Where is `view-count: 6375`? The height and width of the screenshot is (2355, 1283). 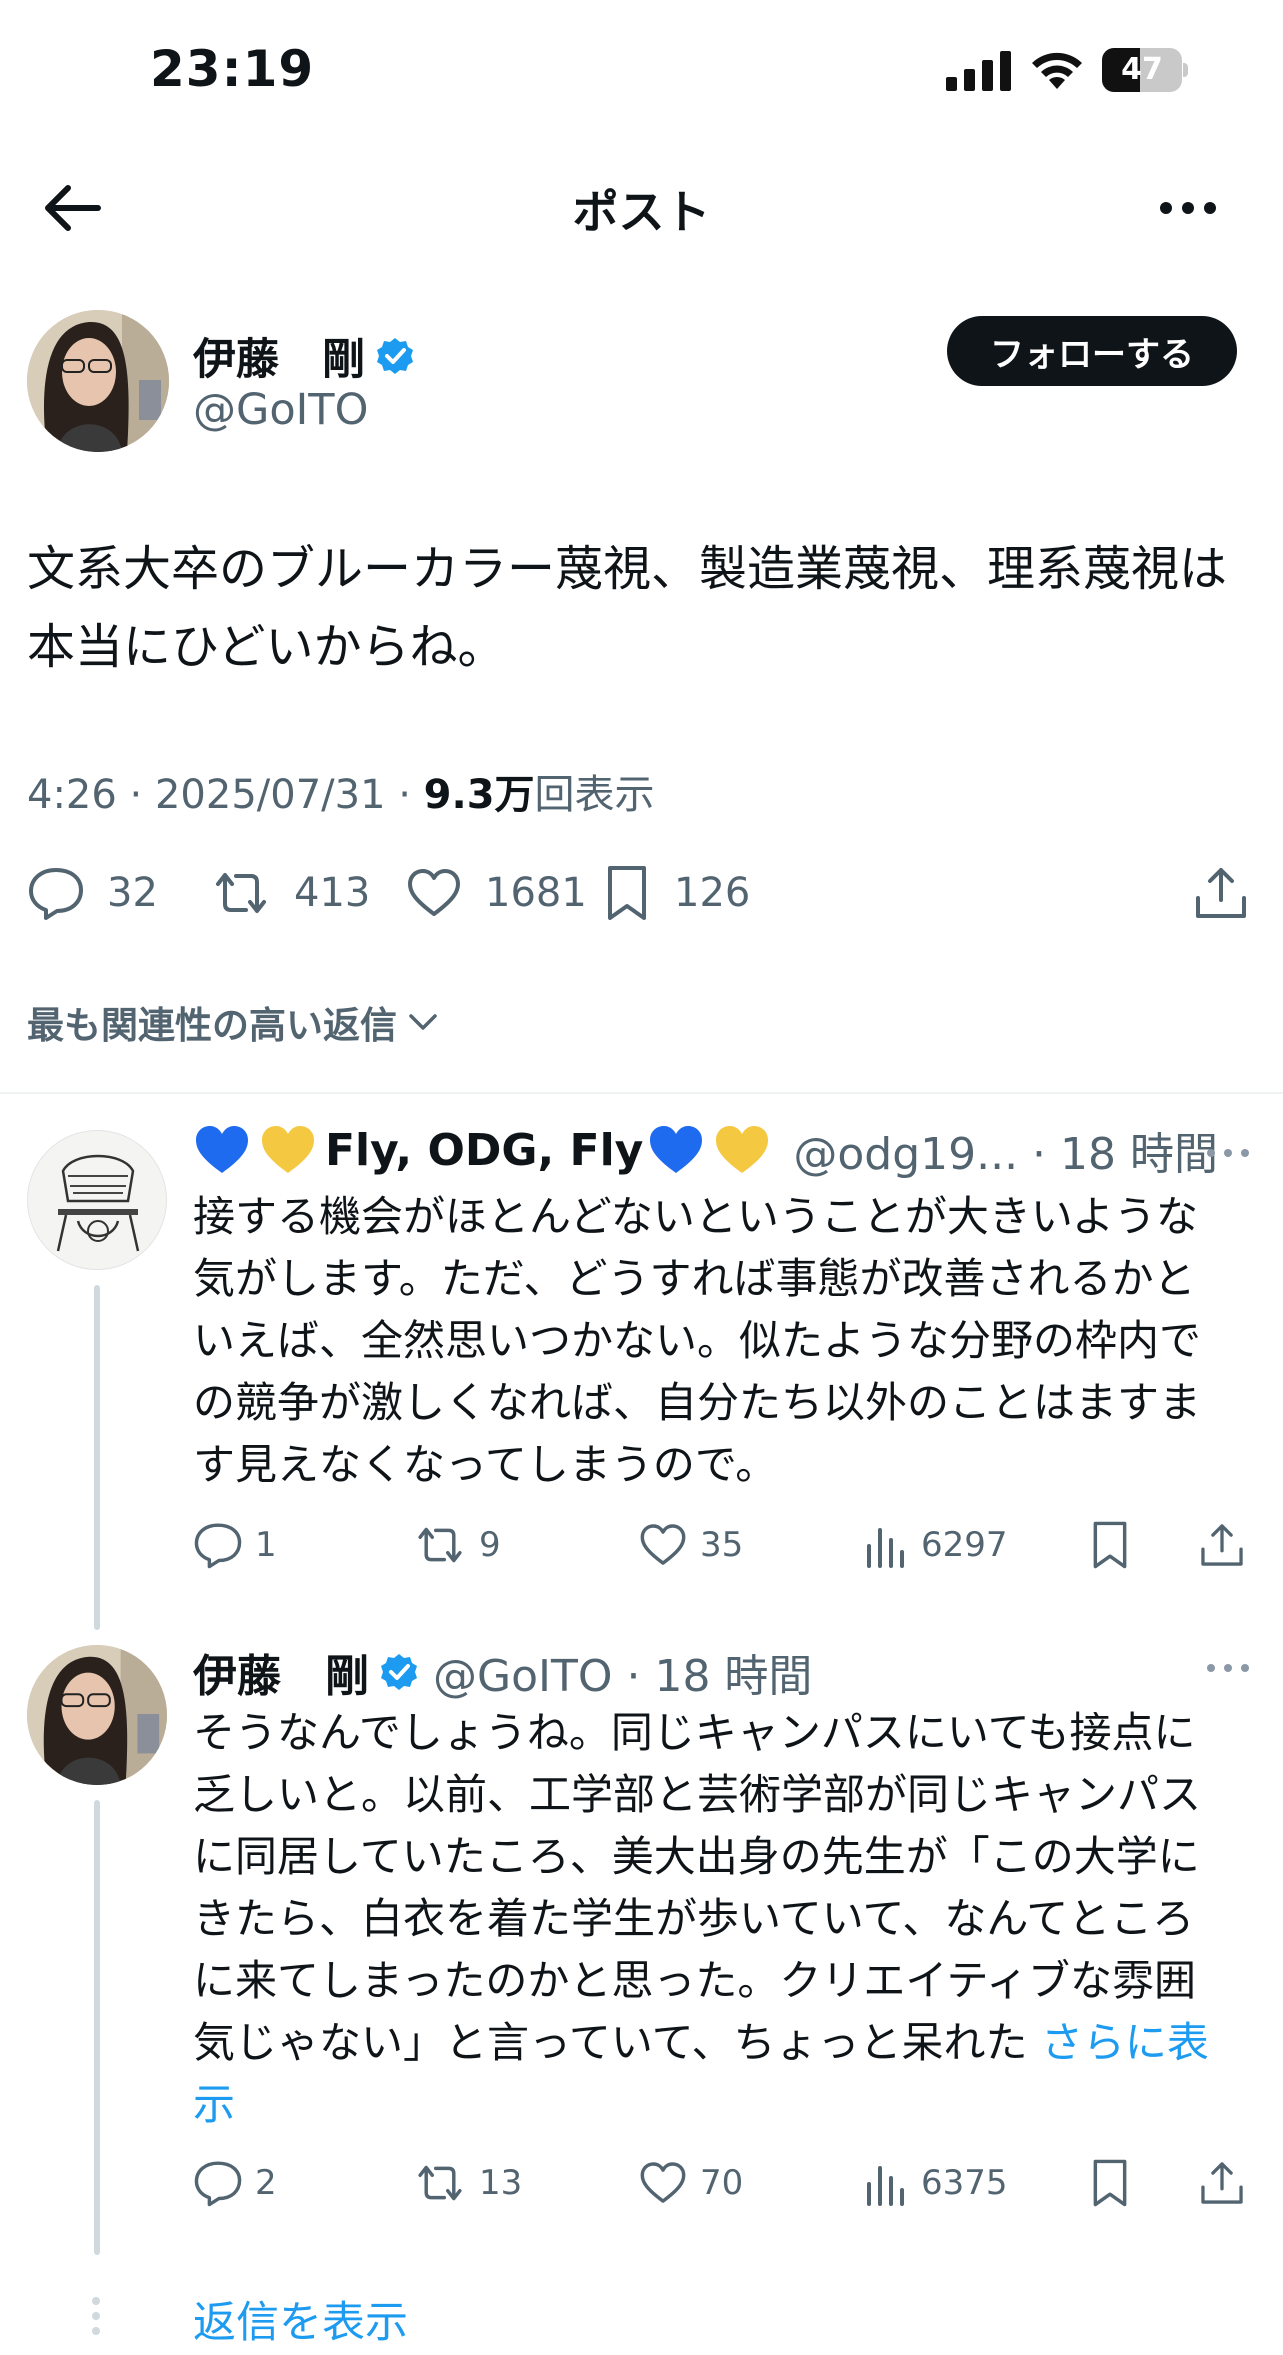 view-count: 6375 is located at coordinates (964, 2183).